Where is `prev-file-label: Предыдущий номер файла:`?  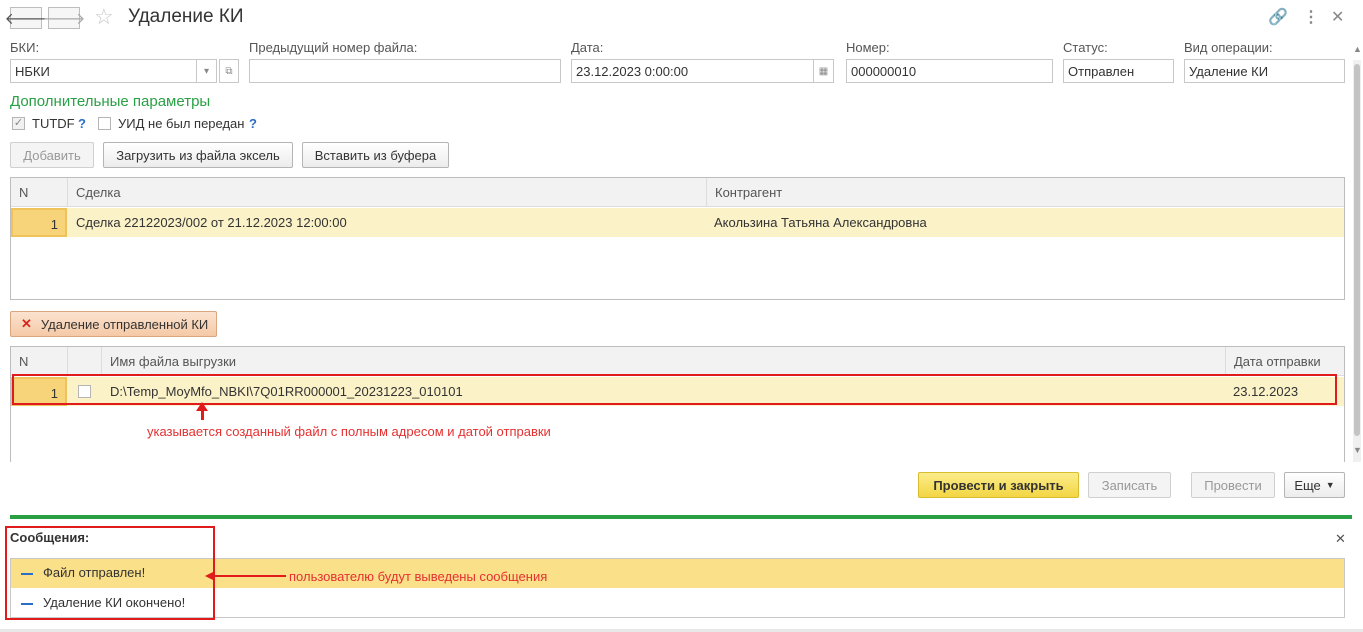 prev-file-label: Предыдущий номер файла: is located at coordinates (333, 47).